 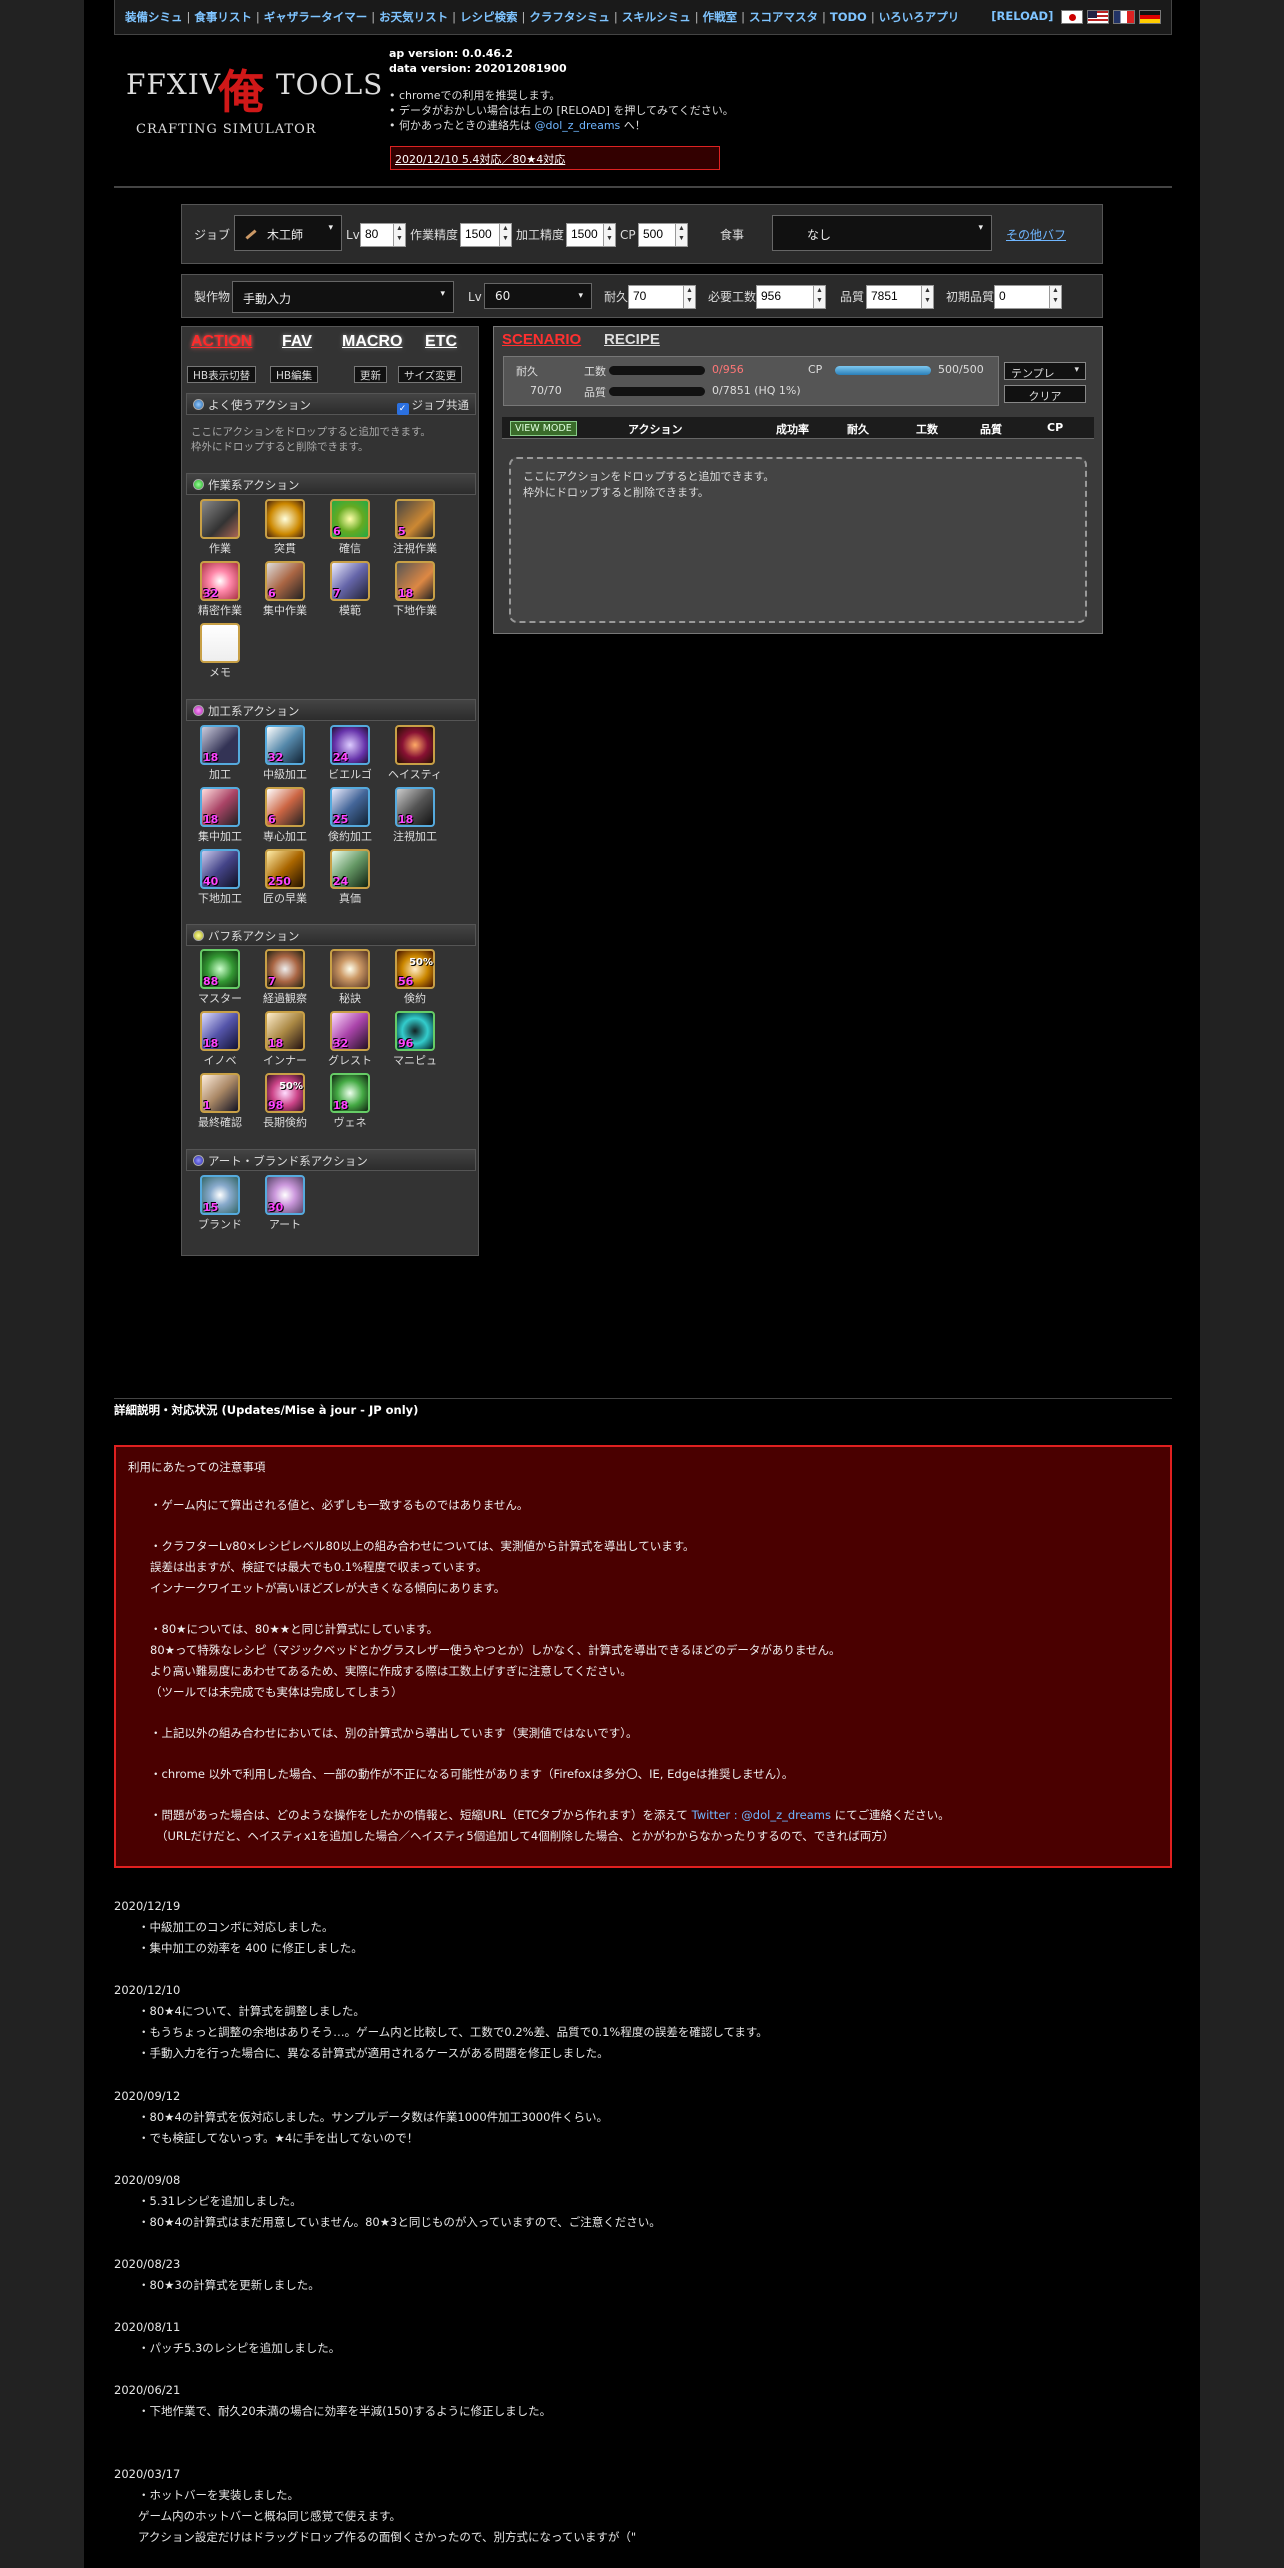 What do you see at coordinates (343, 297) in the screenshot?
I see `item-select: 手動入力` at bounding box center [343, 297].